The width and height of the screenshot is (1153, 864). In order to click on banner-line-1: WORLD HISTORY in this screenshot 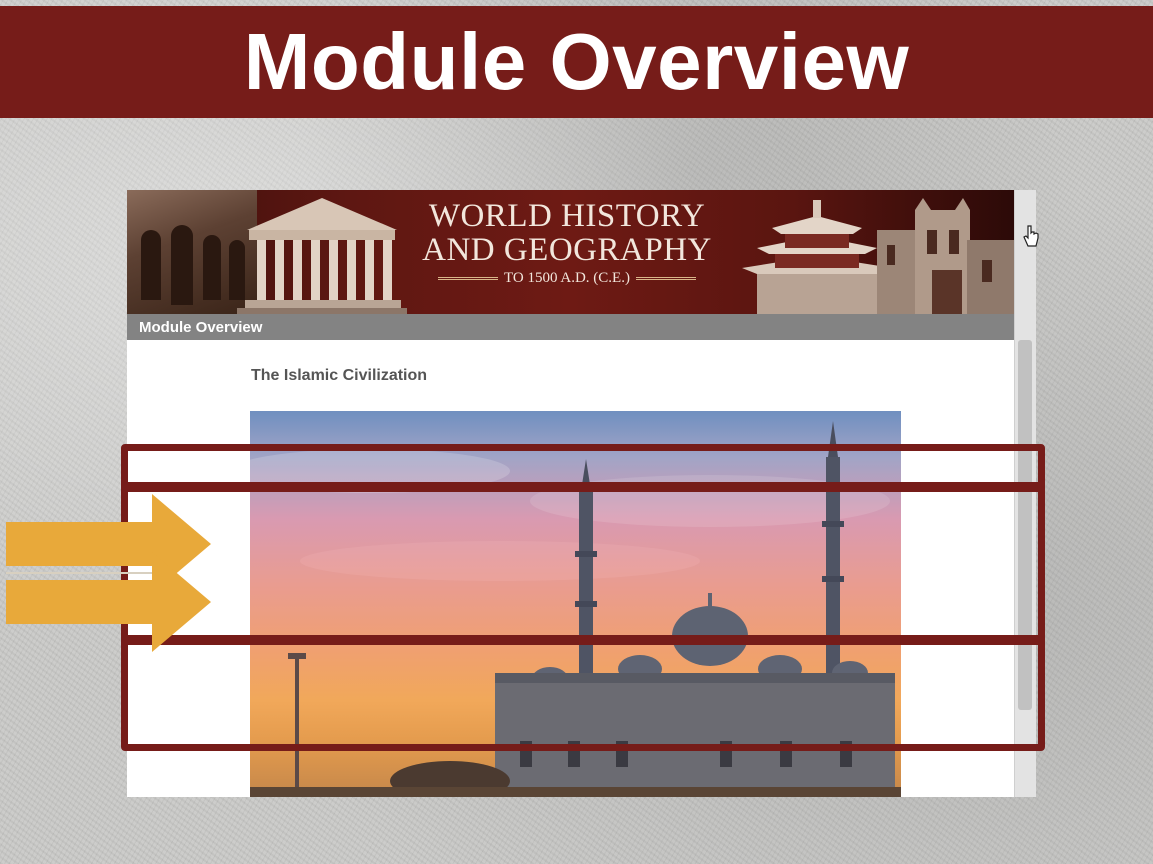, I will do `click(567, 216)`.